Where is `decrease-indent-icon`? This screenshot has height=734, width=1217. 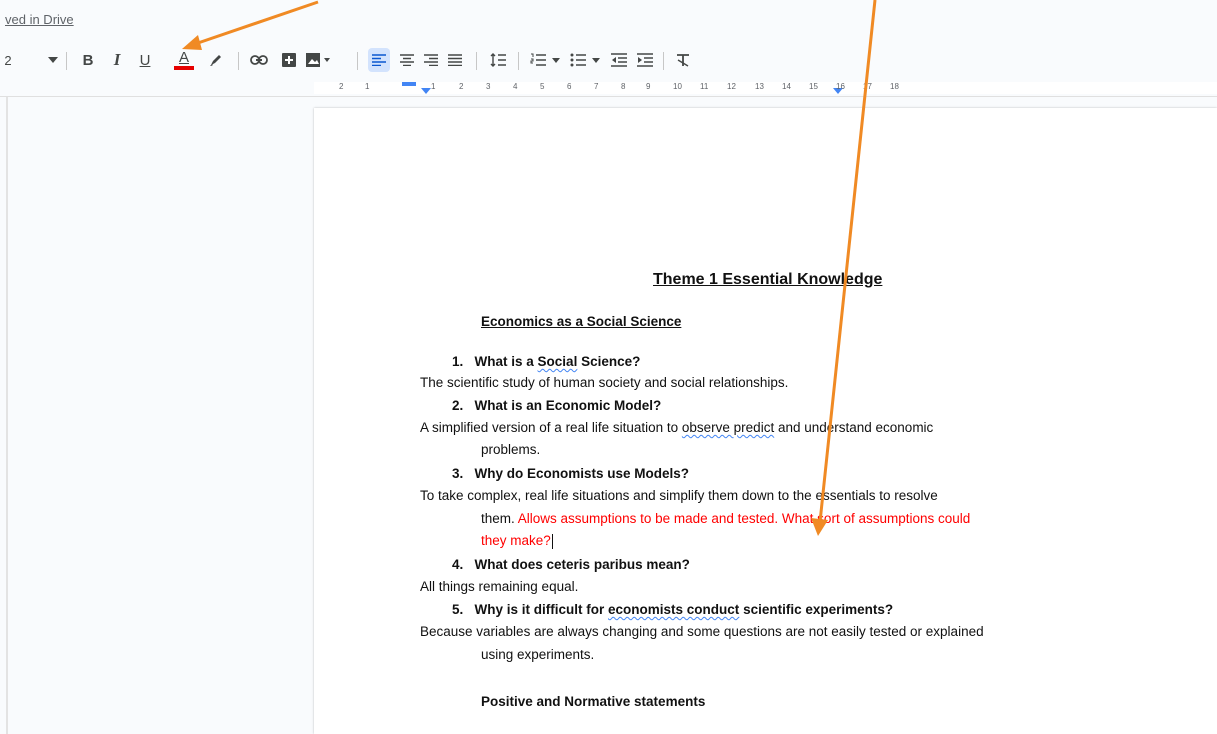
decrease-indent-icon is located at coordinates (619, 60).